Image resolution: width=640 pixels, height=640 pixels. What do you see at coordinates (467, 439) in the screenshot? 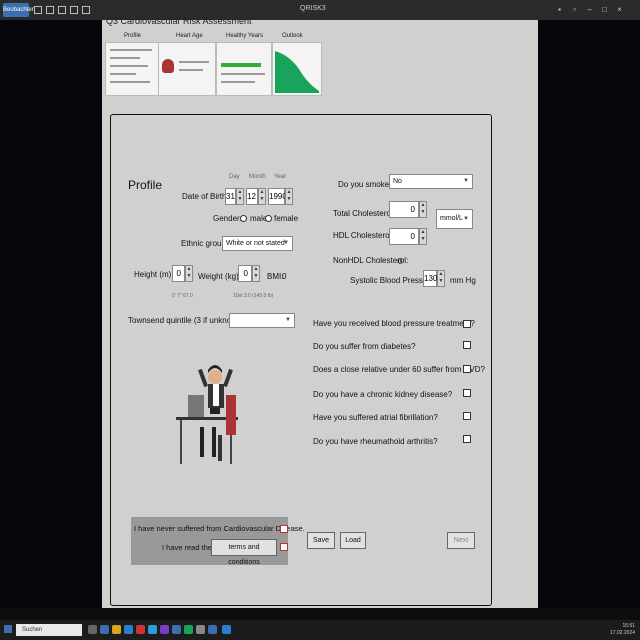
I see `rheumatoid-checkbox` at bounding box center [467, 439].